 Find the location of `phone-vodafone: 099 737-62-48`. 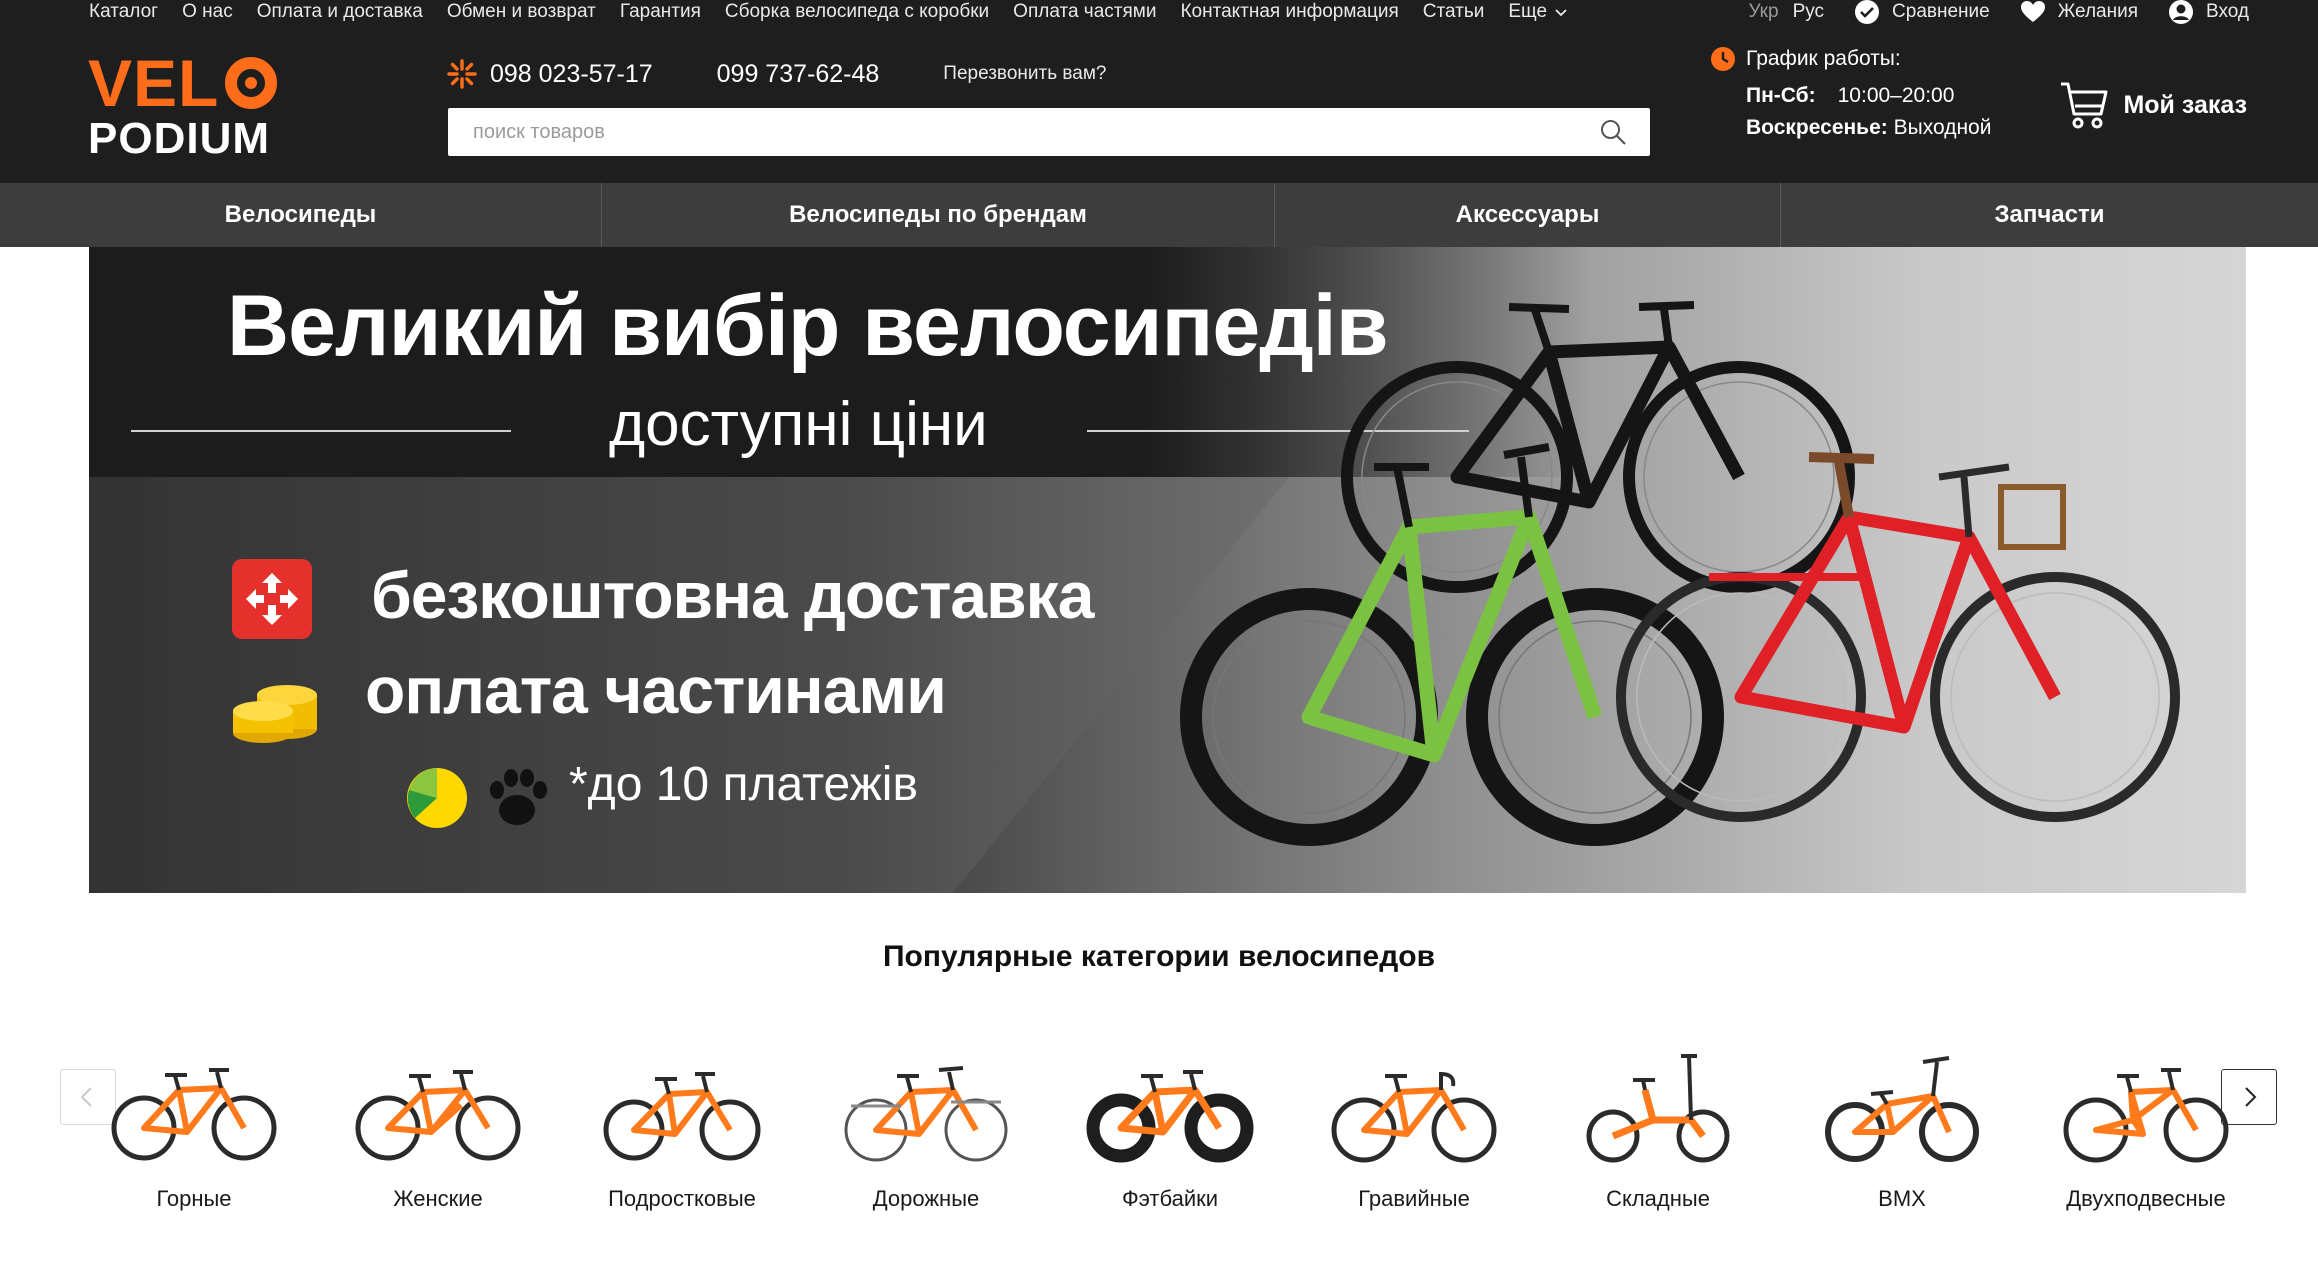

phone-vodafone: 099 737-62-48 is located at coordinates (798, 74).